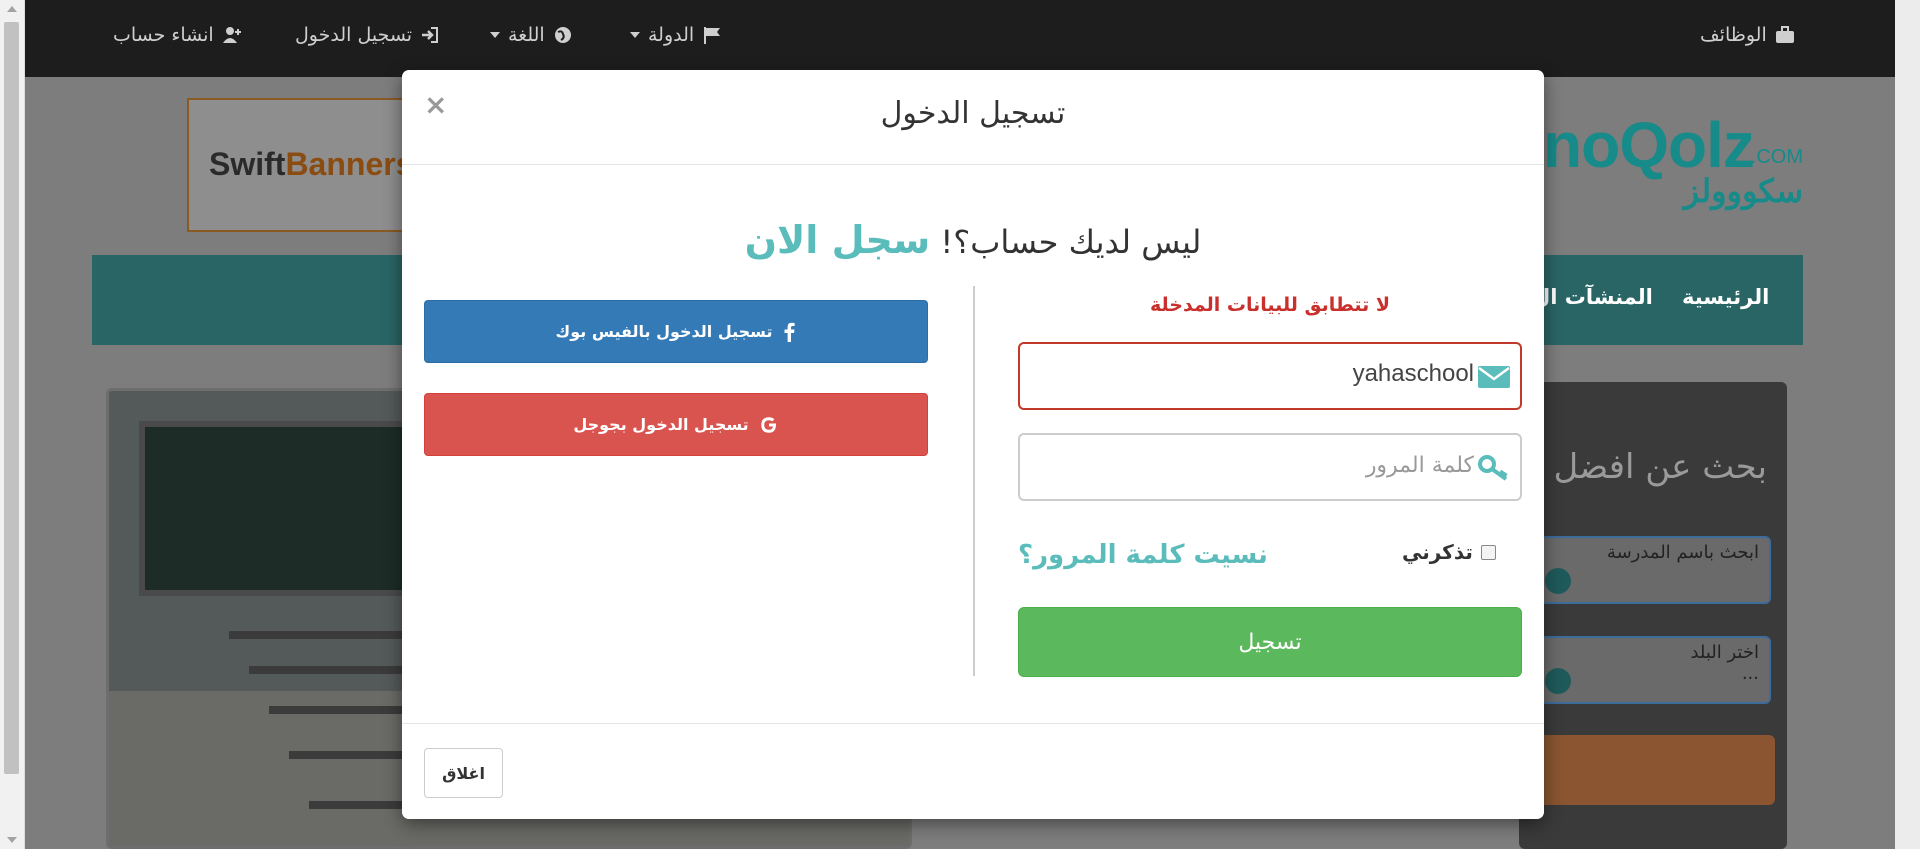 The image size is (1920, 849). What do you see at coordinates (790, 332) in the screenshot?
I see `facebook-icon` at bounding box center [790, 332].